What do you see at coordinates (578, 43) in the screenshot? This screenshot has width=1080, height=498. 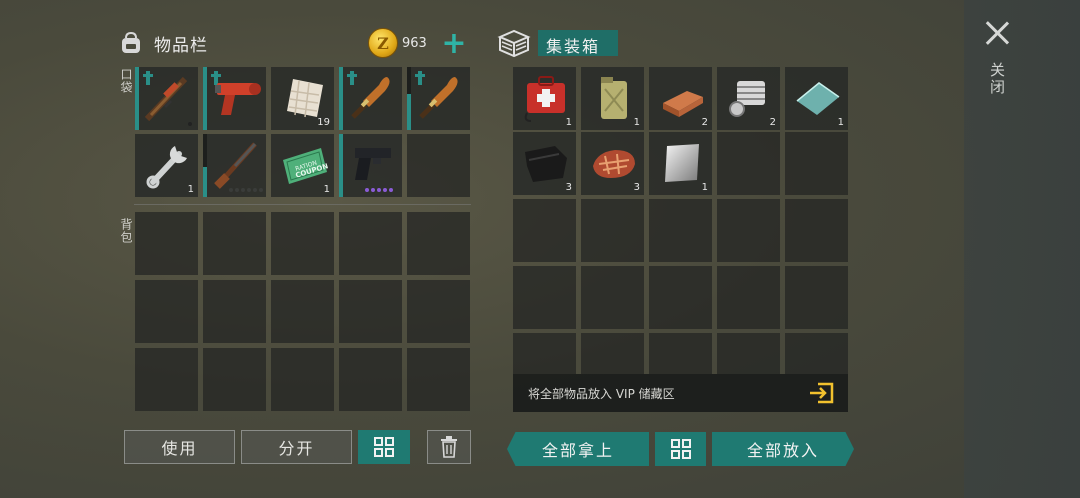 I see `container-title: 集装箱` at bounding box center [578, 43].